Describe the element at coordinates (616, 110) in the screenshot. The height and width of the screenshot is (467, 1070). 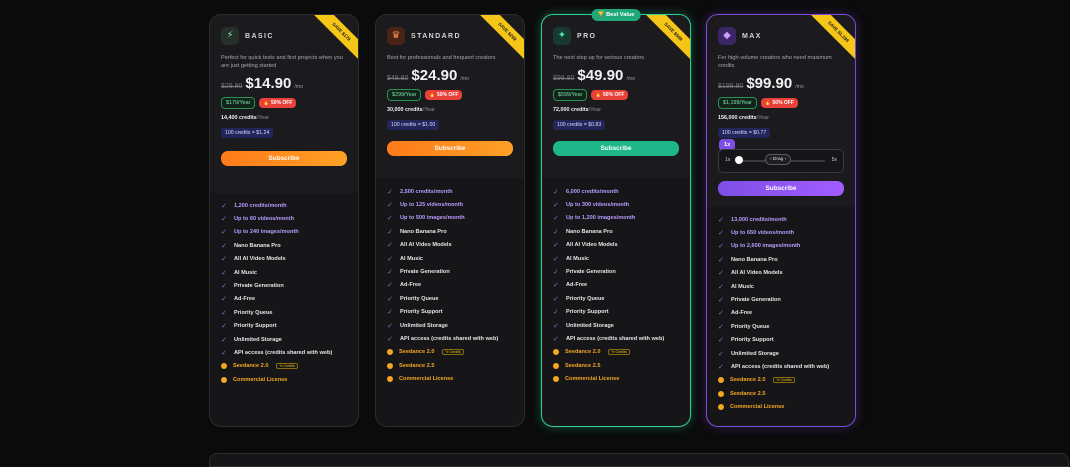
I see `yearly-credits: 72,000 credits/Year` at that location.